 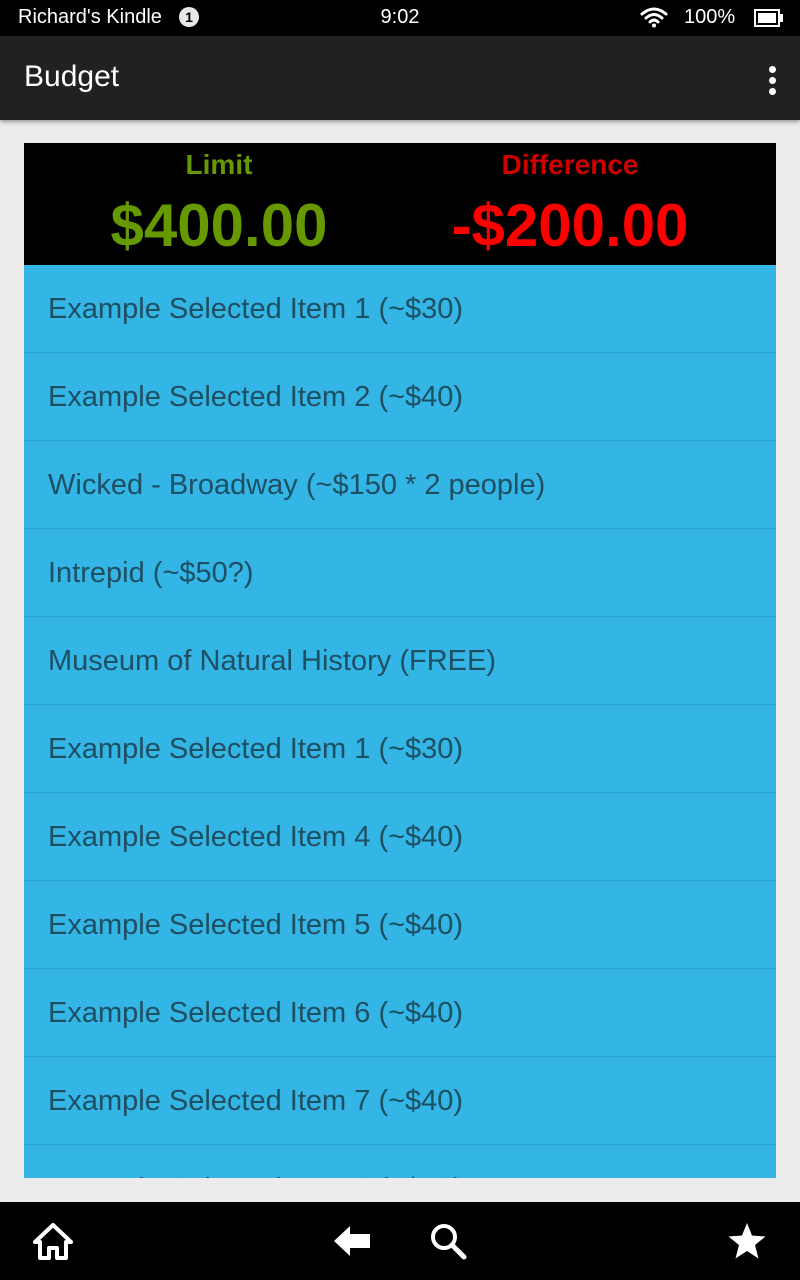 What do you see at coordinates (352, 1241) in the screenshot?
I see `back-icon` at bounding box center [352, 1241].